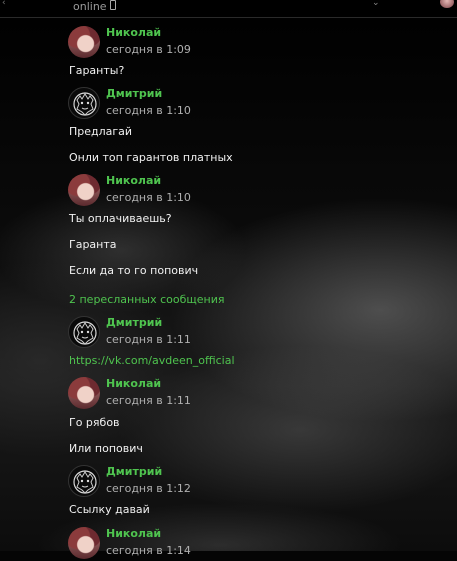 The height and width of the screenshot is (561, 457). Describe the element at coordinates (146, 299) in the screenshot. I see `forwarded-messages-link: 2 пересланных сообщения` at that location.